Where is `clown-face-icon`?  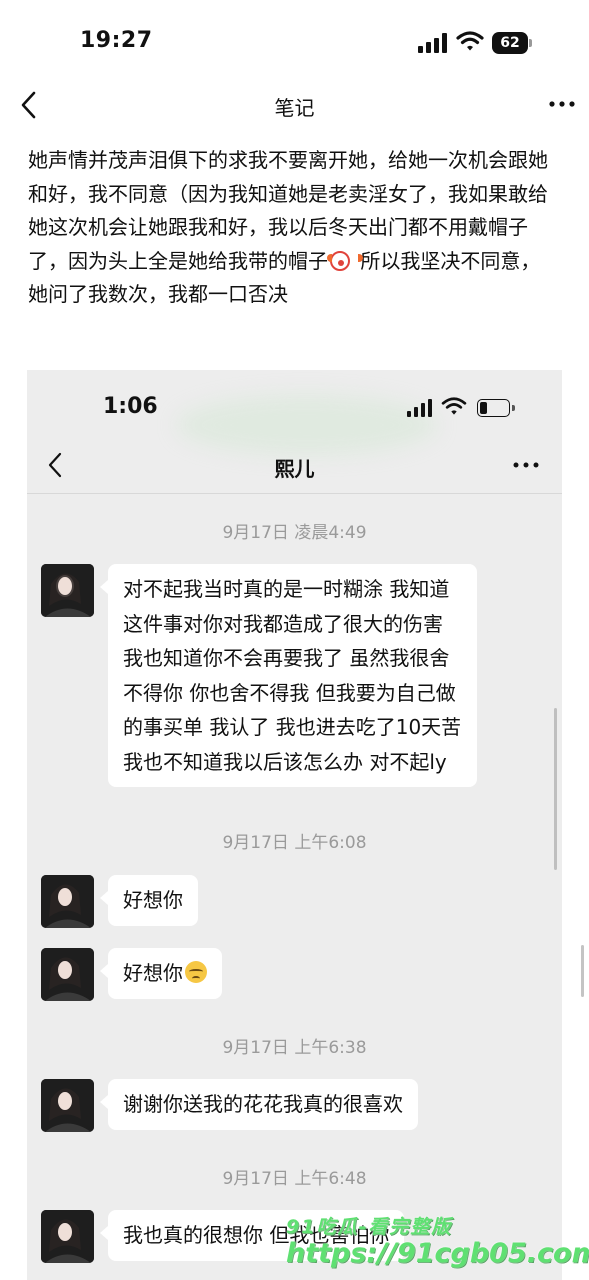
clown-face-icon is located at coordinates (345, 260).